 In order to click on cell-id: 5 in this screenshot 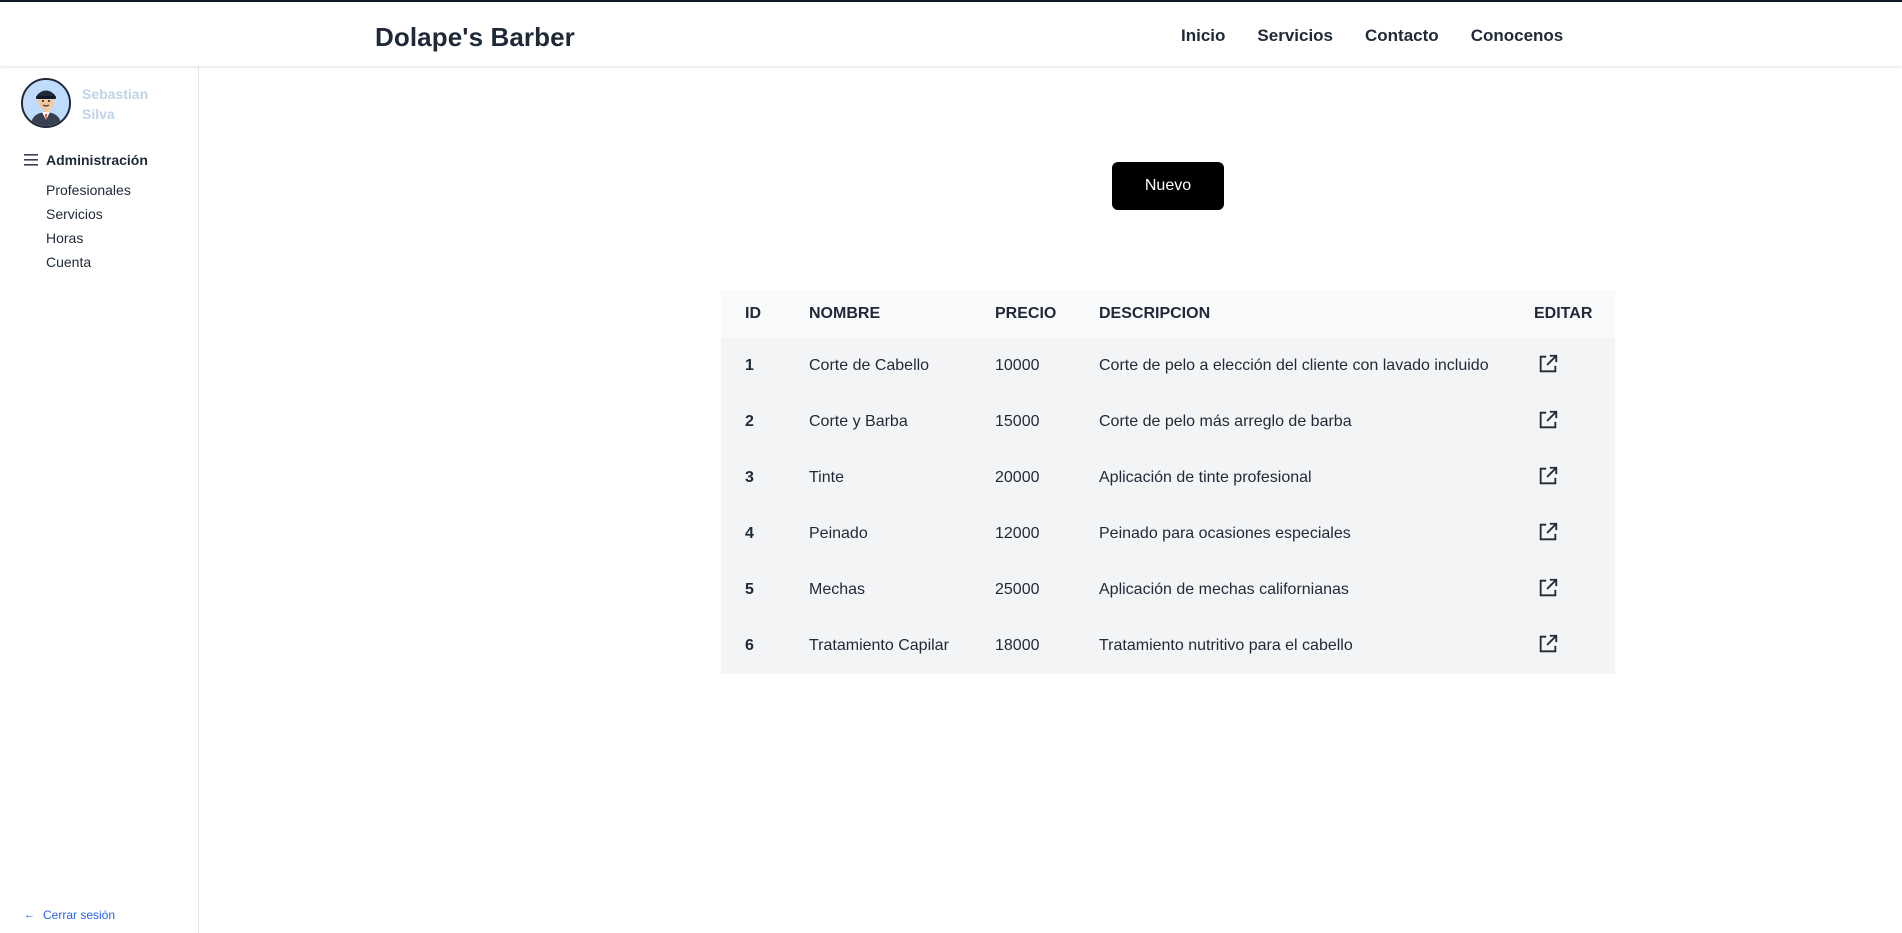, I will do `click(749, 589)`.